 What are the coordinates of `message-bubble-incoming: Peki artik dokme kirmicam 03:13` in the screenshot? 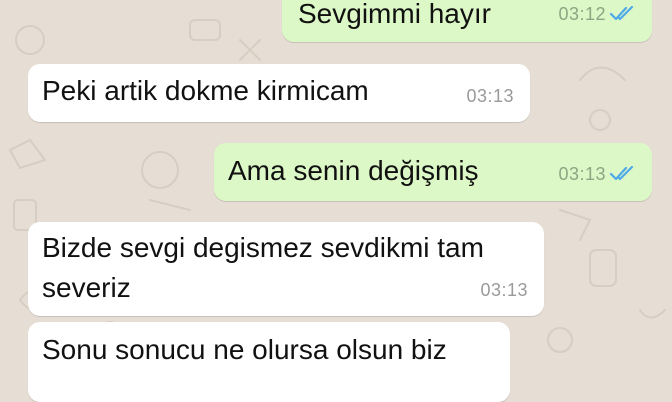 It's located at (279, 93).